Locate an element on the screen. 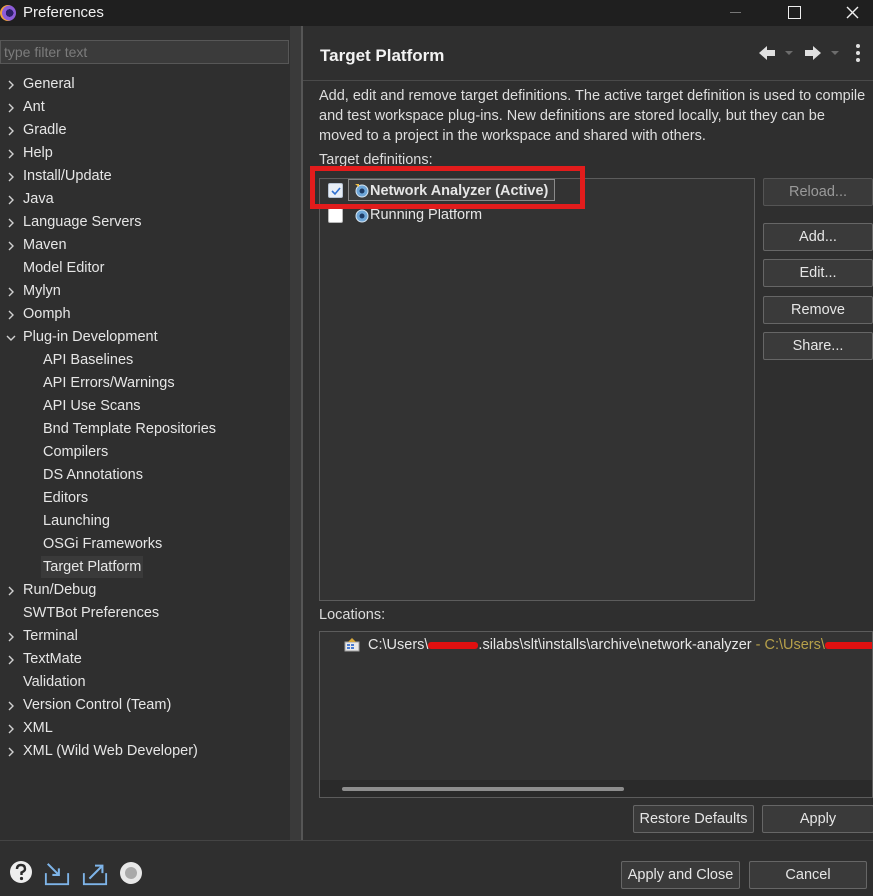 The width and height of the screenshot is (873, 896). target-checkbox-running-platform is located at coordinates (335, 215).